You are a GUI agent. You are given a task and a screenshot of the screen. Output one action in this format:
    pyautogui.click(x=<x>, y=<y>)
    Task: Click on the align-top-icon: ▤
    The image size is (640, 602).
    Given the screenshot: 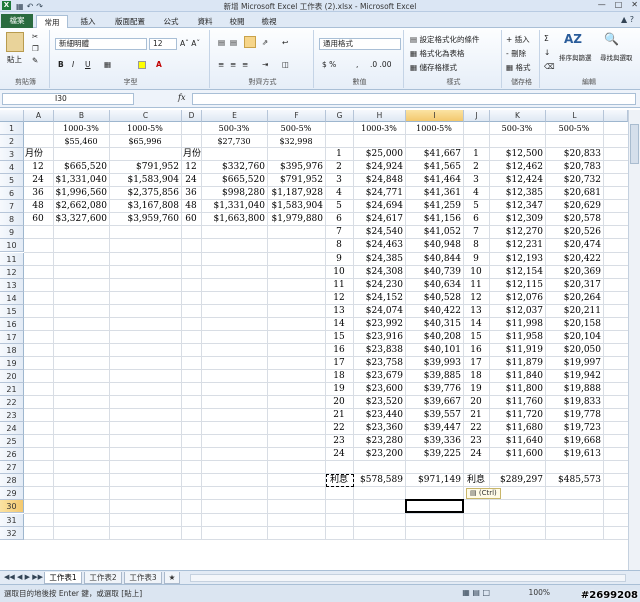 What is the action you would take?
    pyautogui.click(x=221, y=42)
    